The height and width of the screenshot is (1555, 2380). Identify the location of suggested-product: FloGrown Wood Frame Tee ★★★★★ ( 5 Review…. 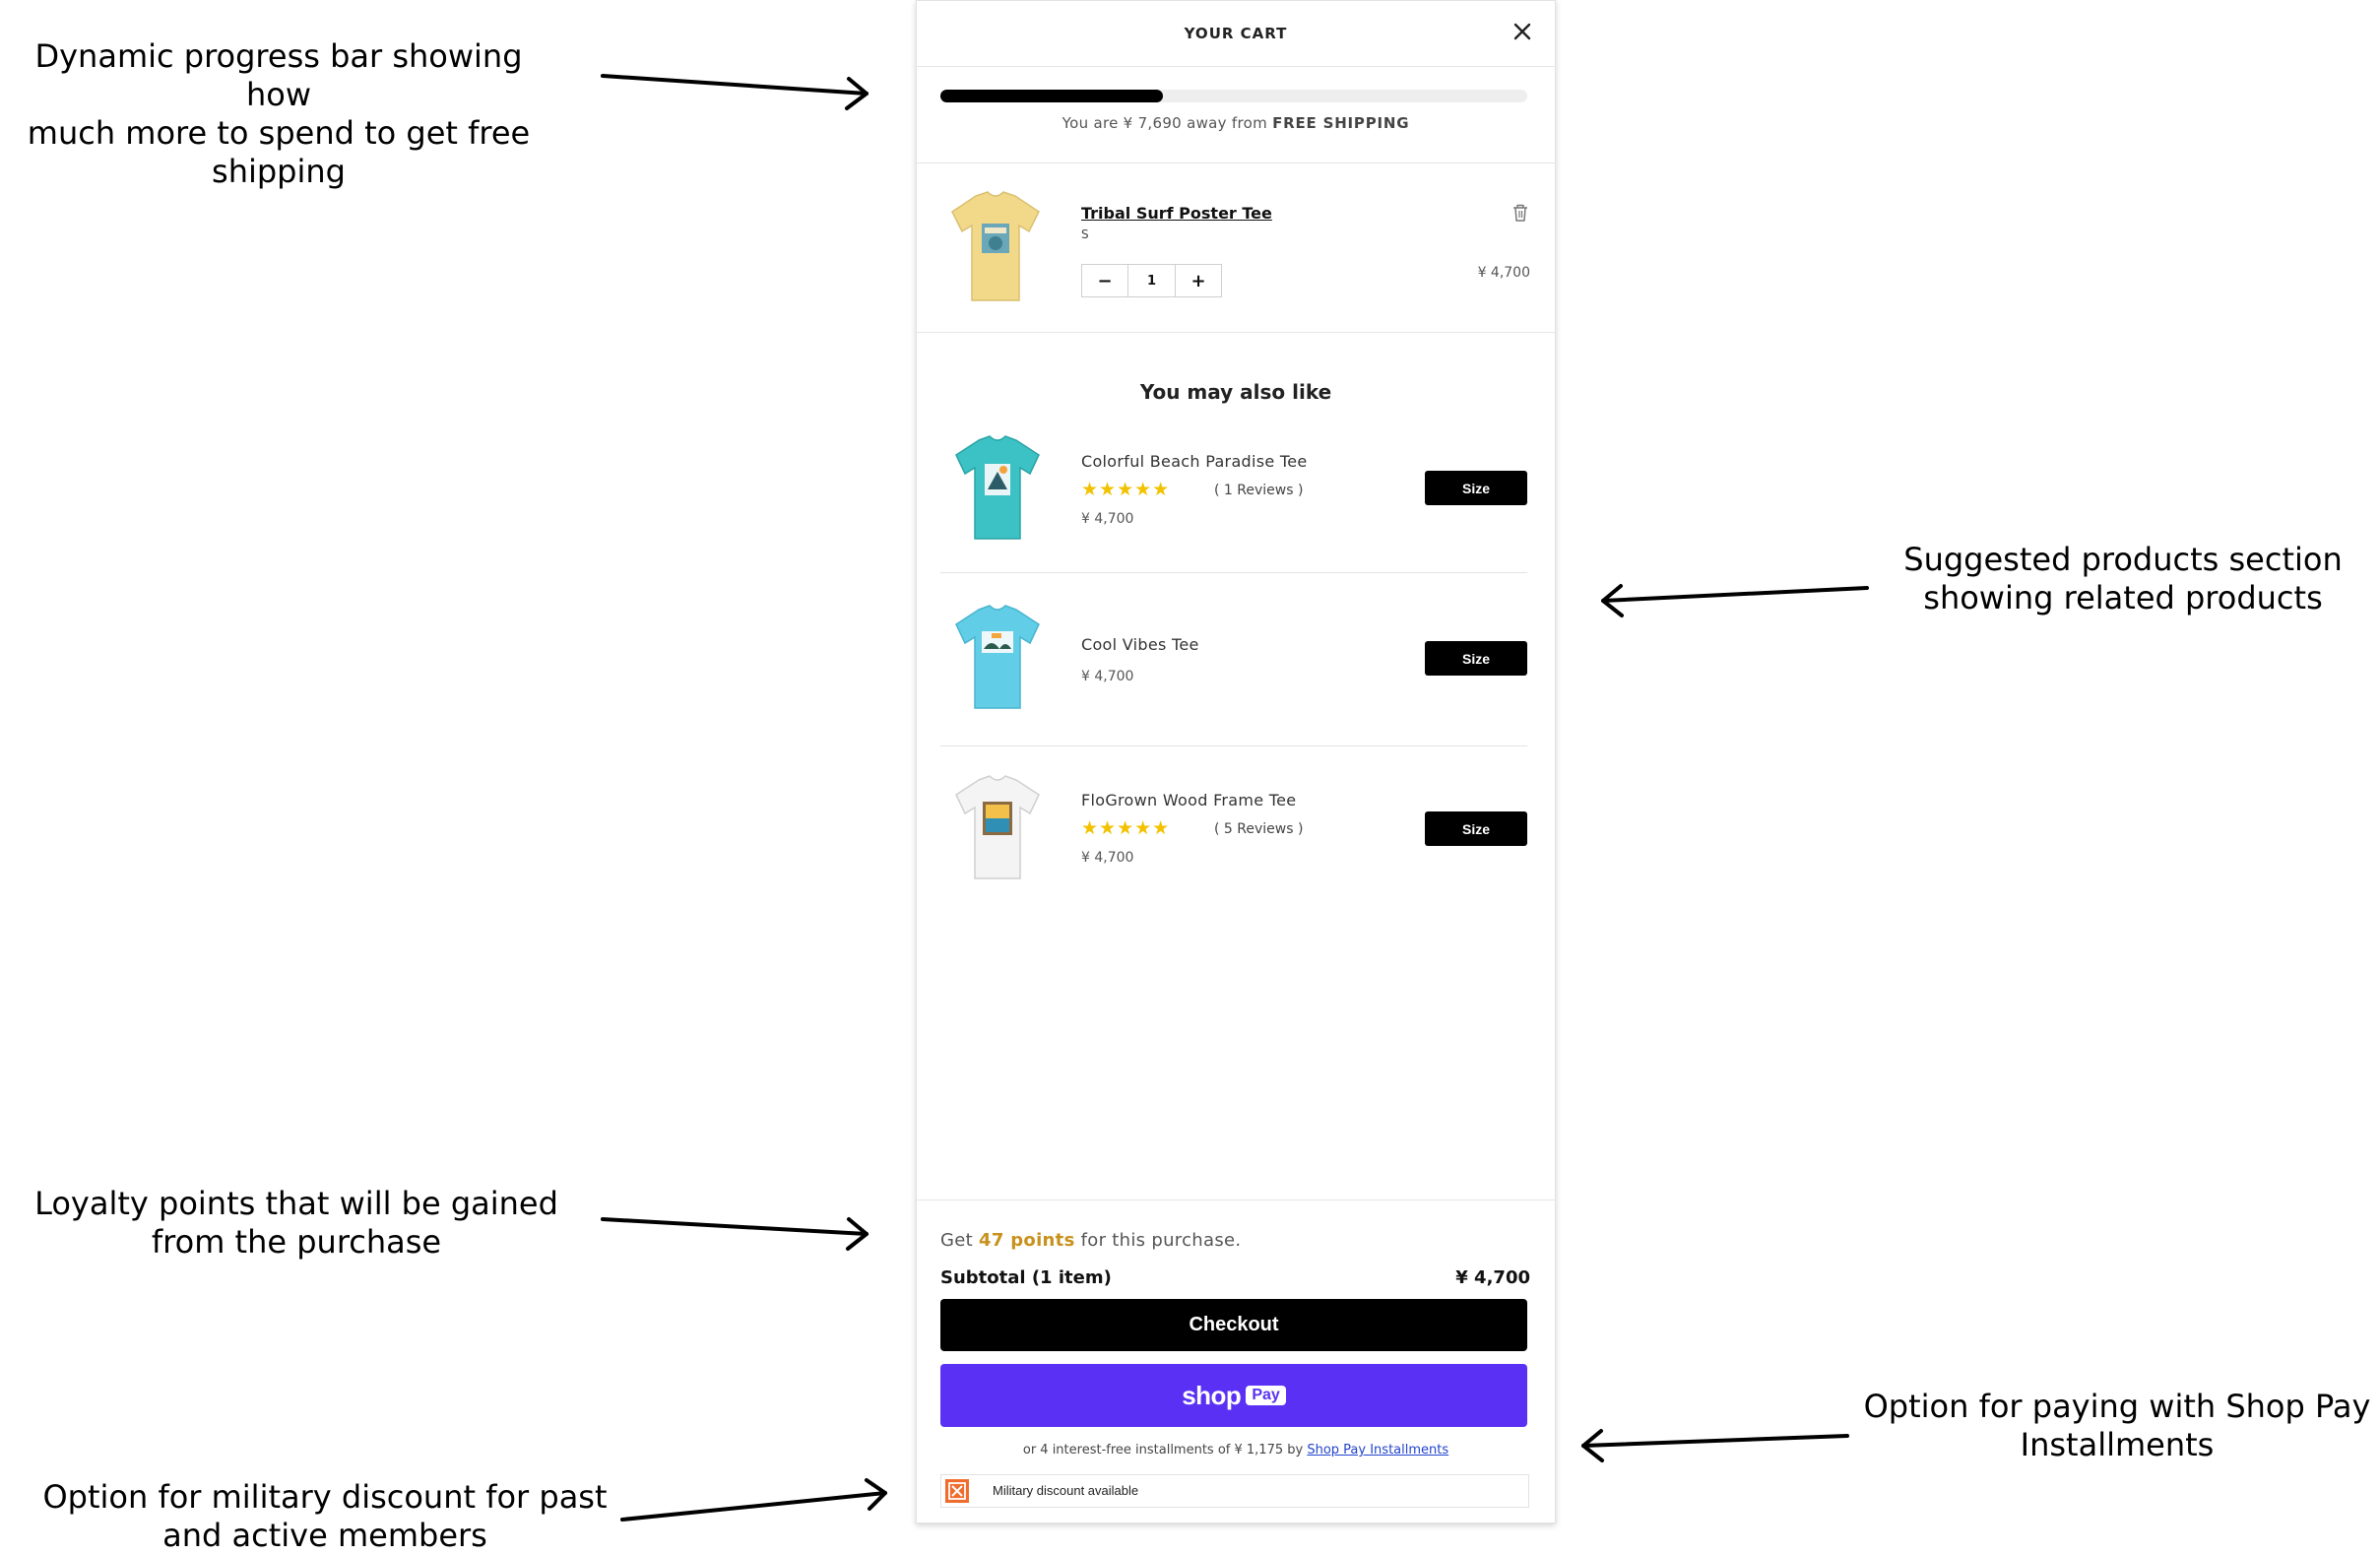
(1233, 833).